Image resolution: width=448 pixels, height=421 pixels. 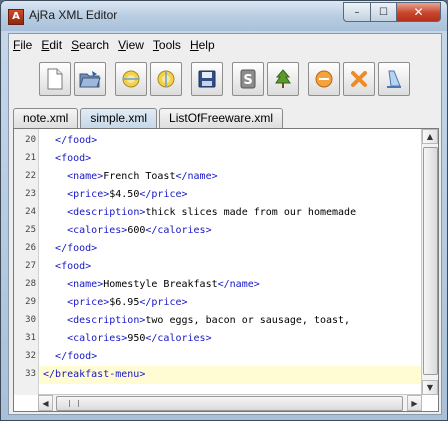 I want to click on tab-note-xml: note.xml, so click(x=46, y=118).